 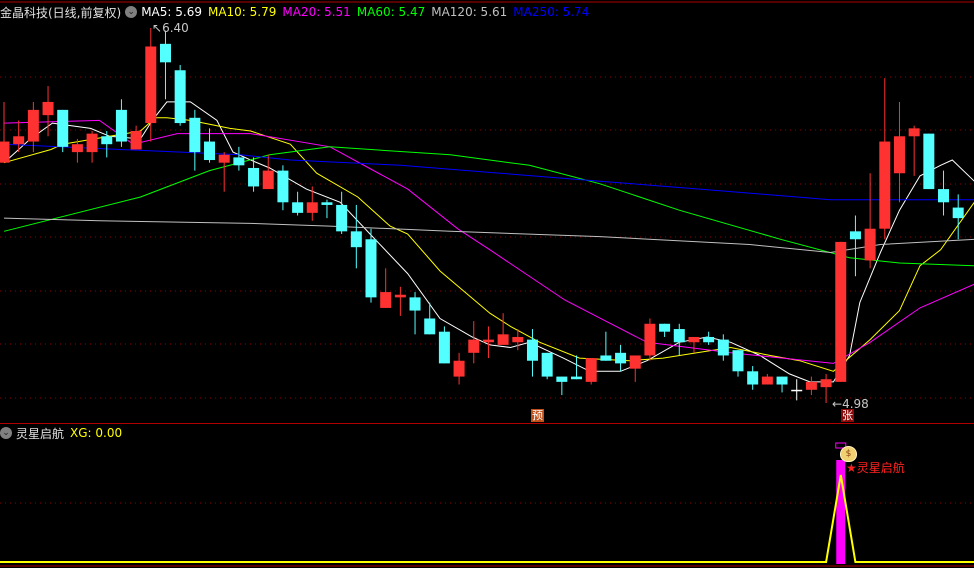 What do you see at coordinates (488, 172) in the screenshot?
I see `ma-line-ma250` at bounding box center [488, 172].